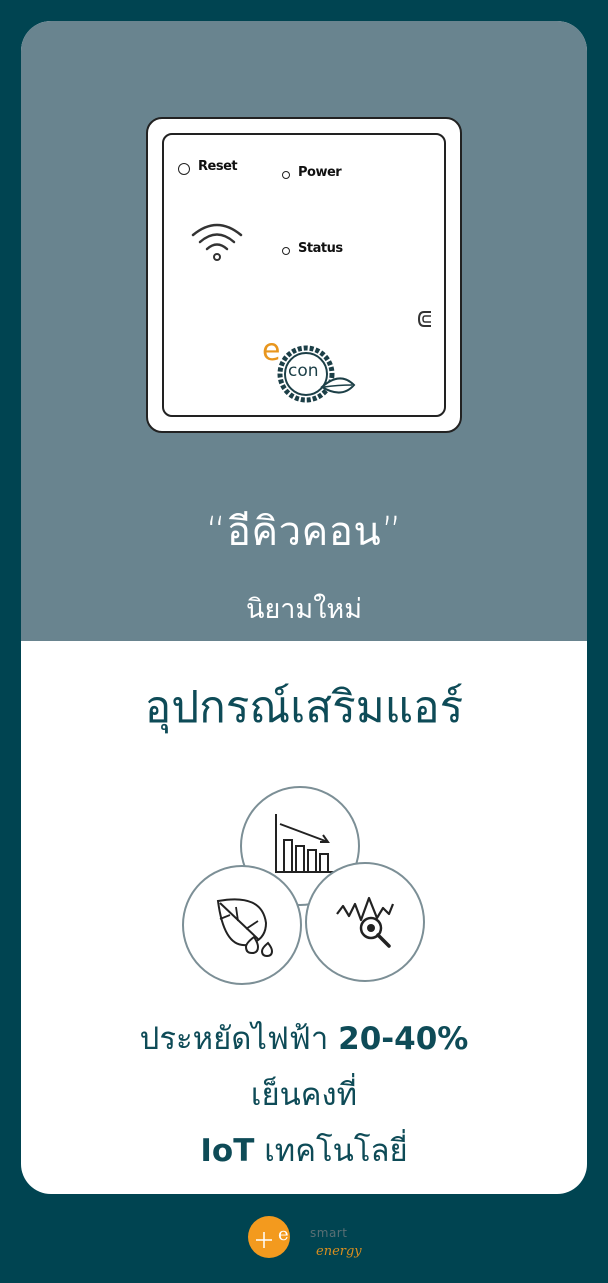 Image resolution: width=608 pixels, height=1283 pixels. Describe the element at coordinates (304, 532) in the screenshot. I see `product-title: “อีคิวคอน”` at that location.